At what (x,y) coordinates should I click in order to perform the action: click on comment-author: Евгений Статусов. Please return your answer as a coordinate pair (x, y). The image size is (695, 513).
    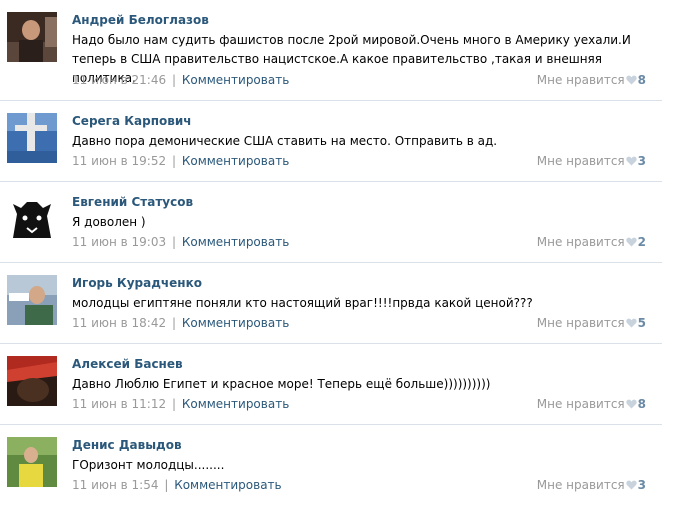
    Looking at the image, I should click on (132, 202).